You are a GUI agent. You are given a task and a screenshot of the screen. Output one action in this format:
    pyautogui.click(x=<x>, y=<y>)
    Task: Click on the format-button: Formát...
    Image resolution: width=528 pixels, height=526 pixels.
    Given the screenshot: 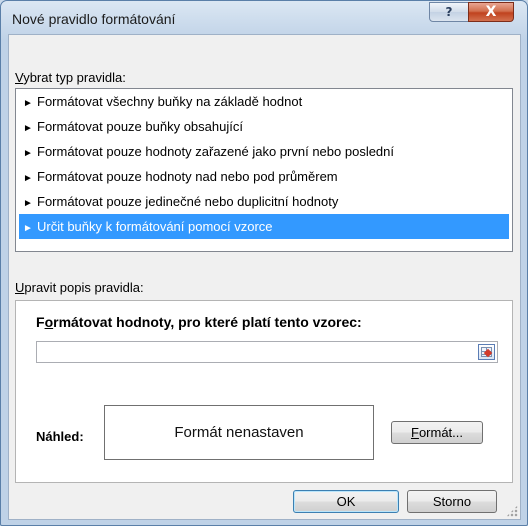 What is the action you would take?
    pyautogui.click(x=437, y=432)
    